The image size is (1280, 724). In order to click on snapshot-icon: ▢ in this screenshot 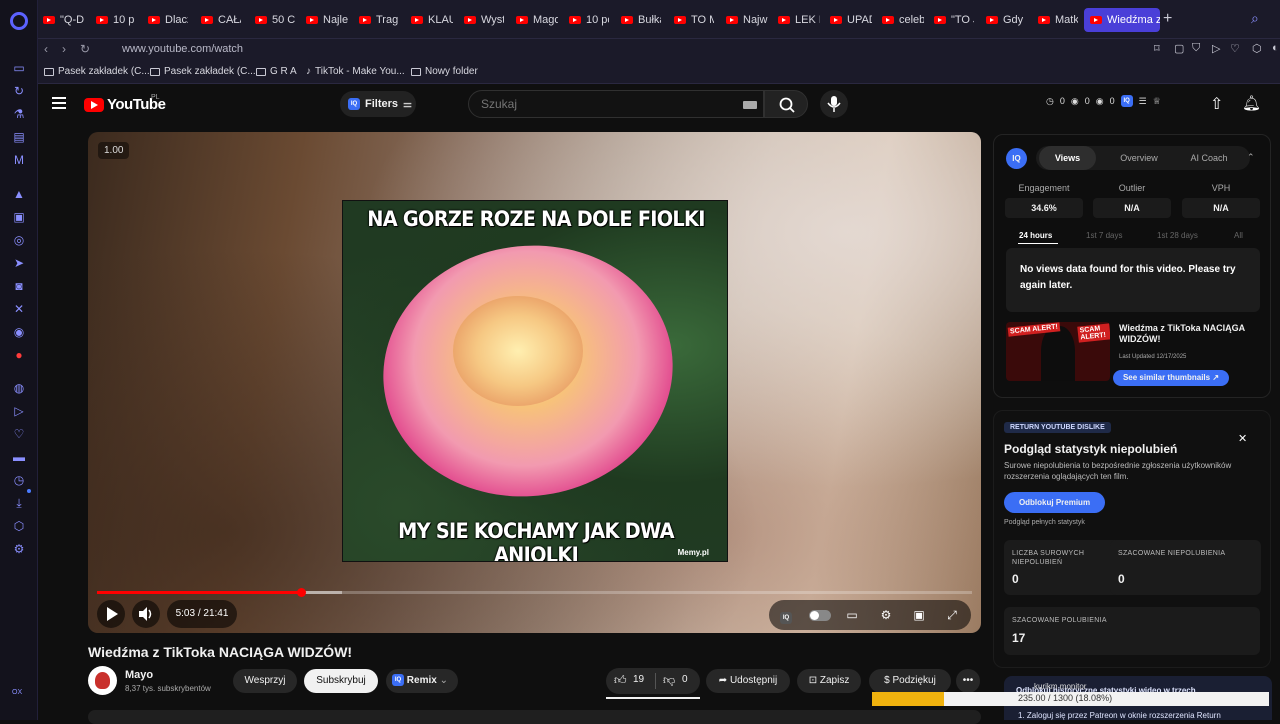, I will do `click(1179, 48)`.